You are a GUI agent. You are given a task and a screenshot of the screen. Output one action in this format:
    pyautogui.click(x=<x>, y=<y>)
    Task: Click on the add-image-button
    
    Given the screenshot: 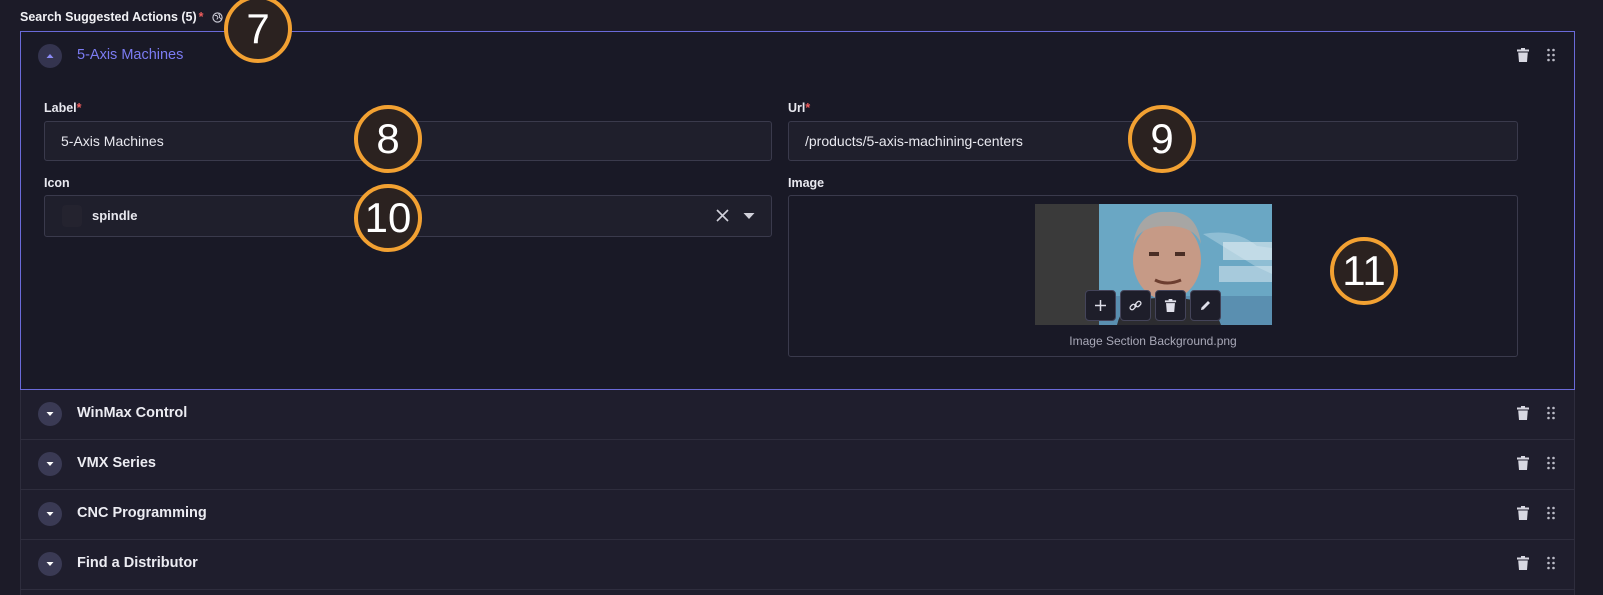 What is the action you would take?
    pyautogui.click(x=1100, y=305)
    